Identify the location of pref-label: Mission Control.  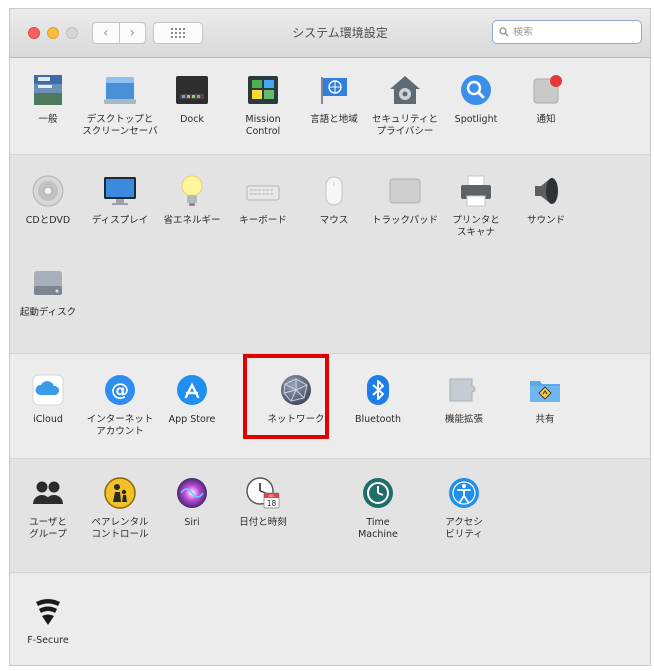
(263, 125).